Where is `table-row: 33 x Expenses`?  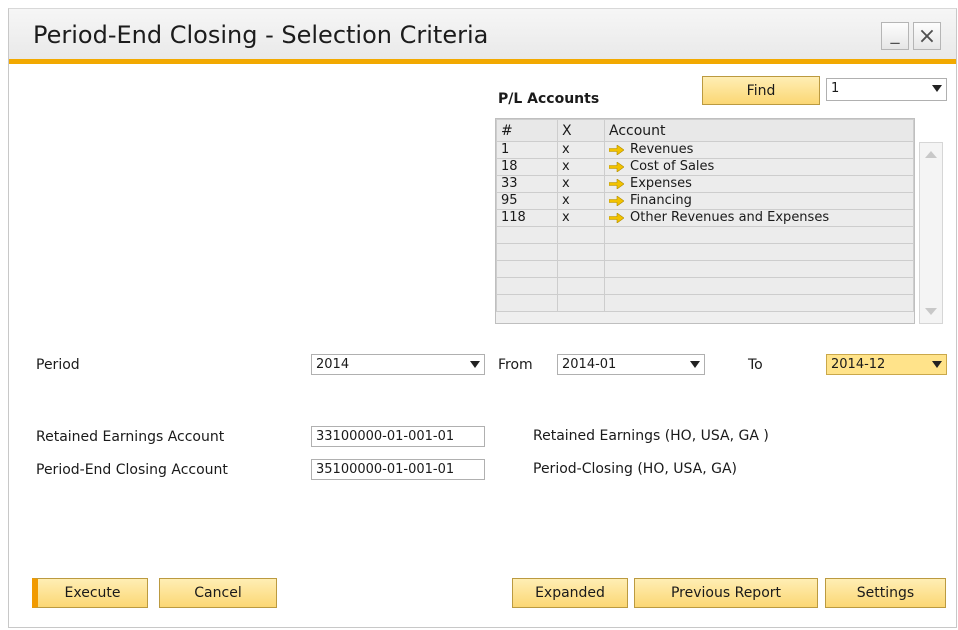
table-row: 33 x Expenses is located at coordinates (705, 184).